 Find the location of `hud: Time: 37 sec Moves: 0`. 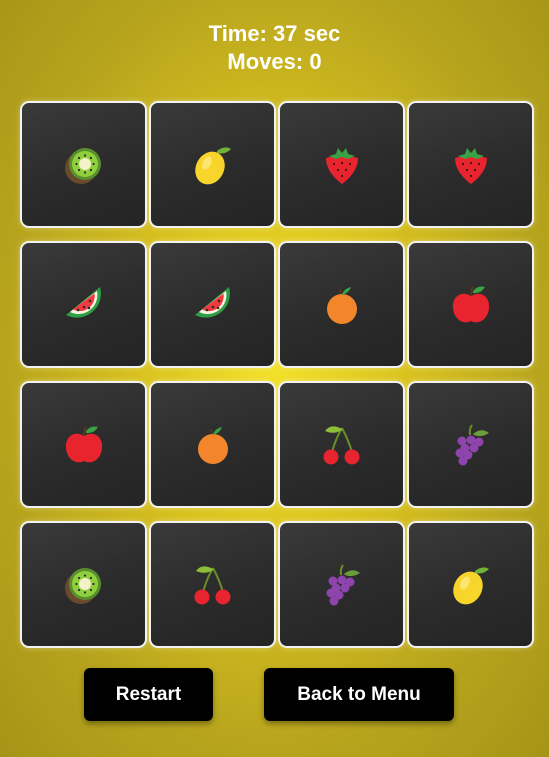

hud: Time: 37 sec Moves: 0 is located at coordinates (274, 48).